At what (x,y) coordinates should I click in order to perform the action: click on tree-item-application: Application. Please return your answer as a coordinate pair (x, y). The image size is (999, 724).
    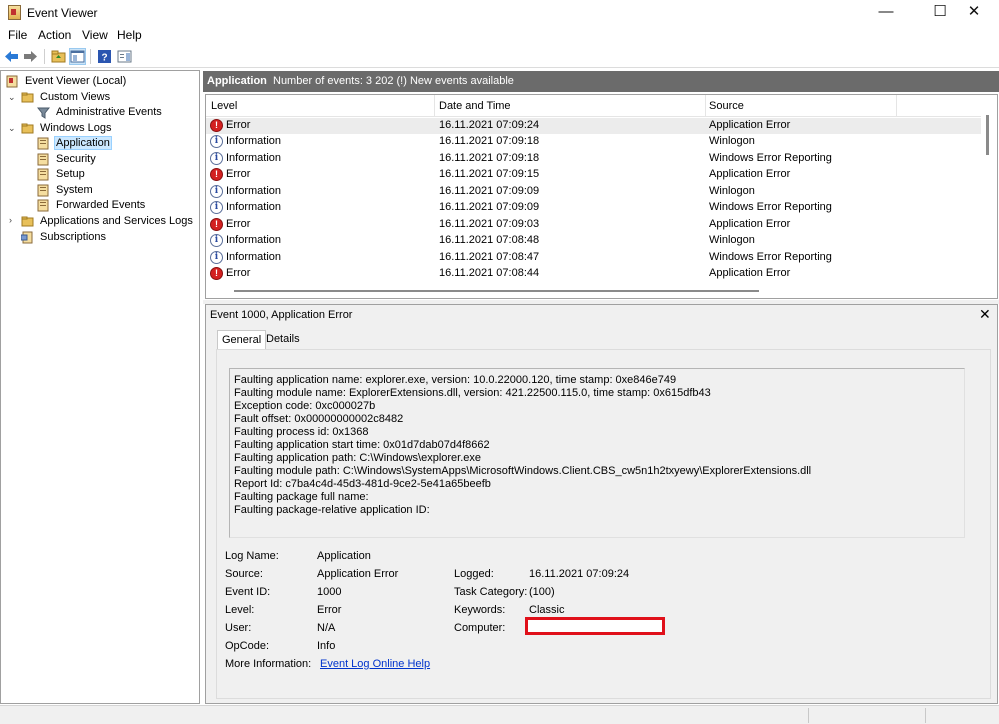
    Looking at the image, I should click on (74, 143).